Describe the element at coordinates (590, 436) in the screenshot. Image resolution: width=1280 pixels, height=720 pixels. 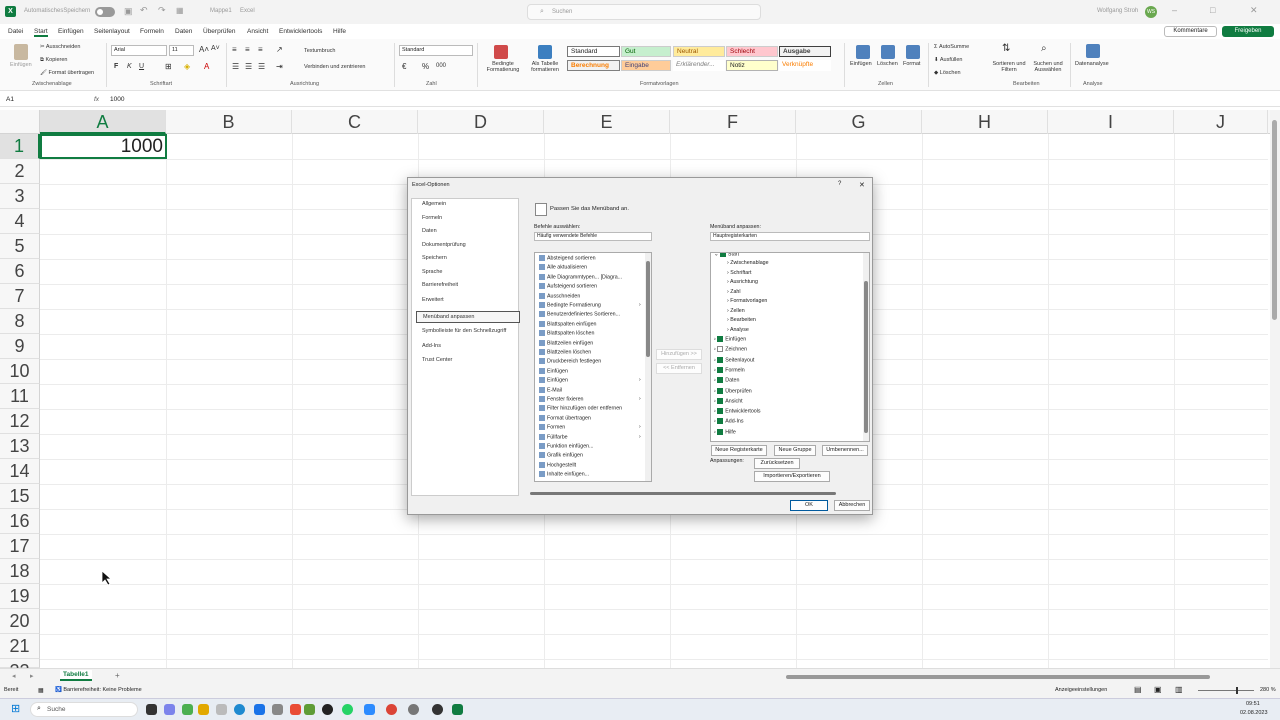
I see `command-item: Füllfarbe ›` at that location.